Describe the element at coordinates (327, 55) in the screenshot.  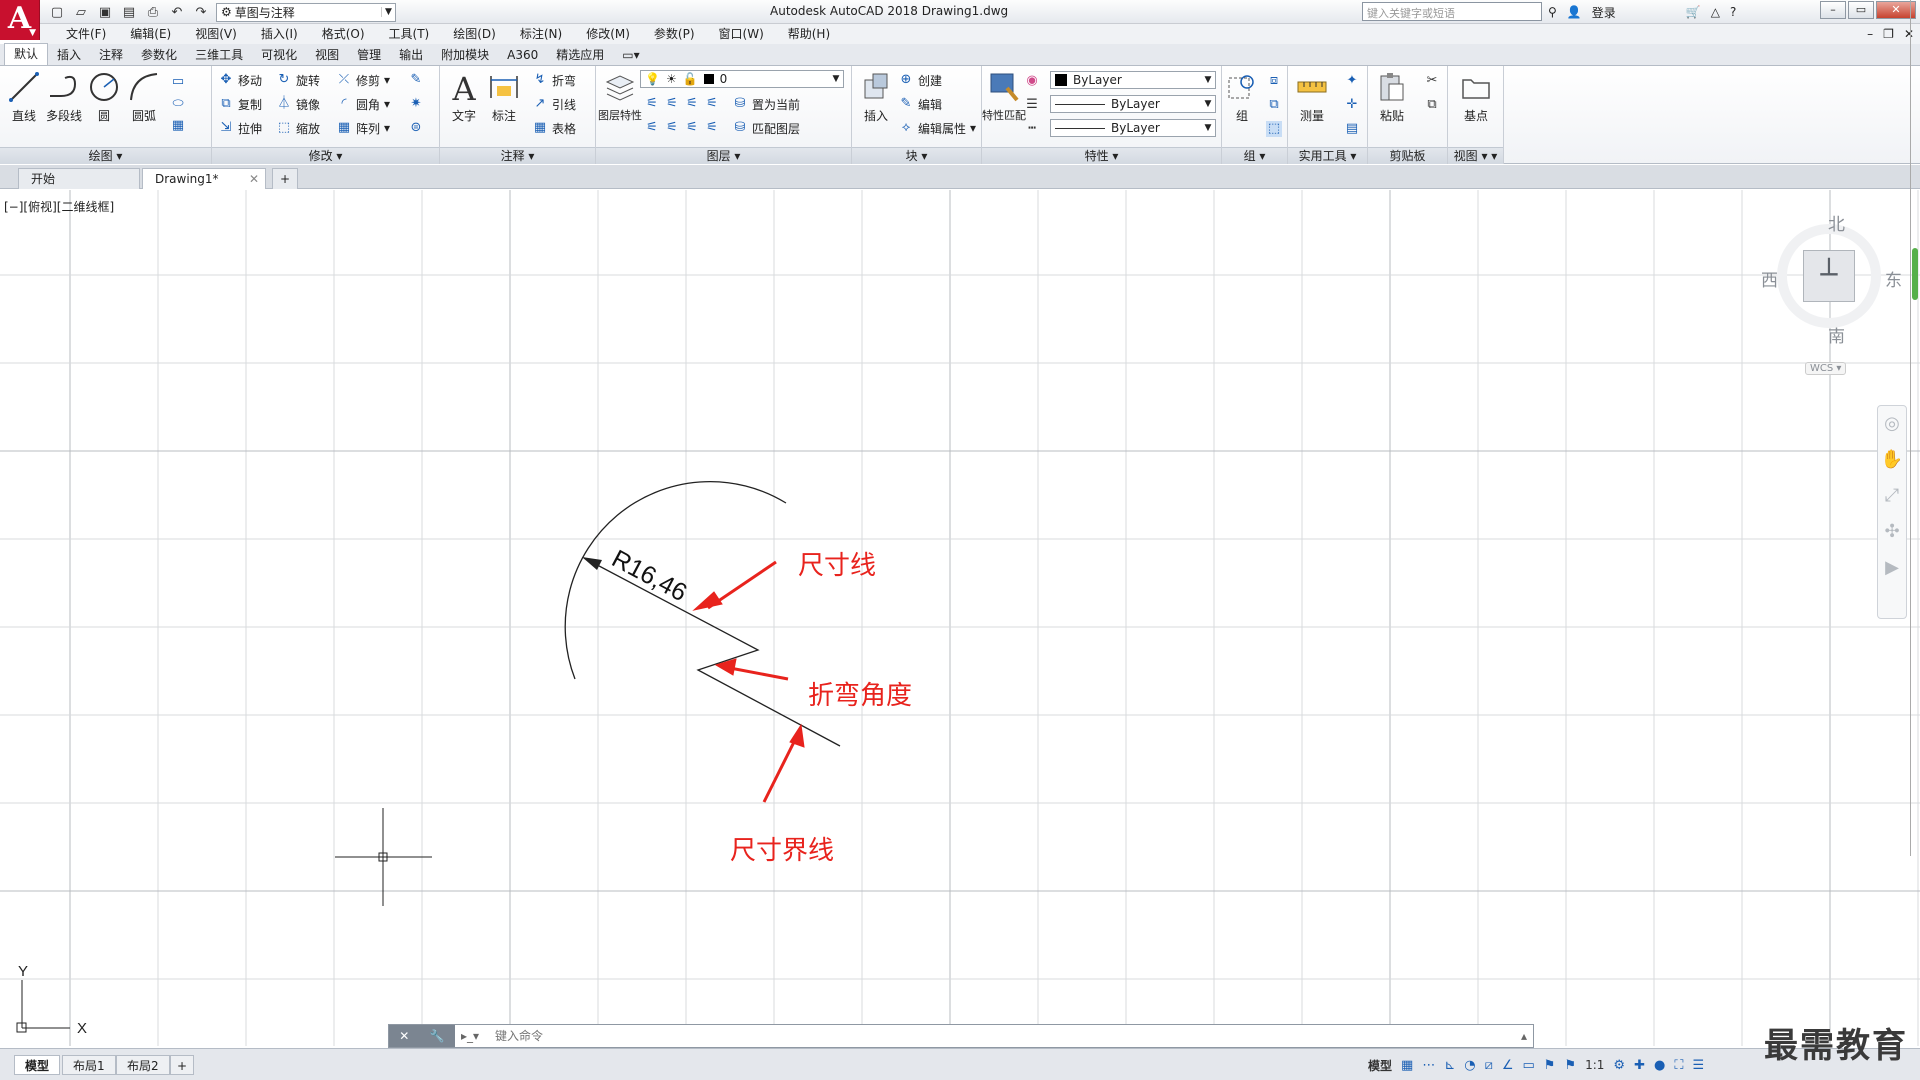
I see `tab-view: 视图` at that location.